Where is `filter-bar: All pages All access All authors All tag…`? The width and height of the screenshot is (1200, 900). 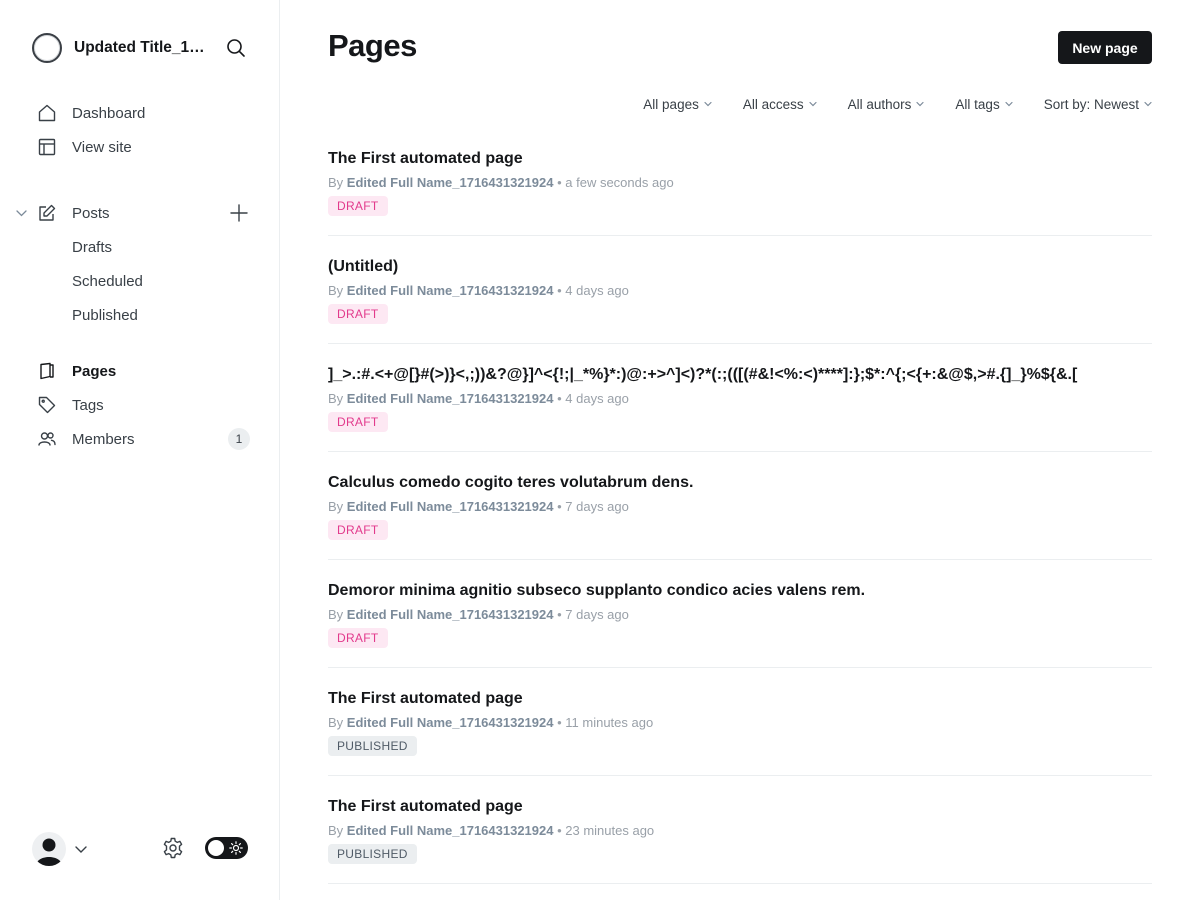
filter-bar: All pages All access All authors All tag… is located at coordinates (897, 104).